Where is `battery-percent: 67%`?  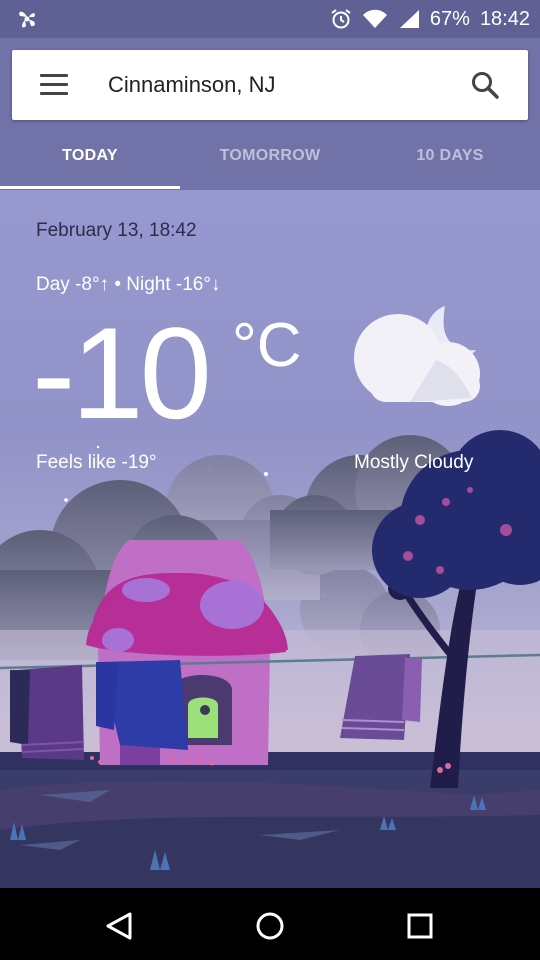 battery-percent: 67% is located at coordinates (449, 18).